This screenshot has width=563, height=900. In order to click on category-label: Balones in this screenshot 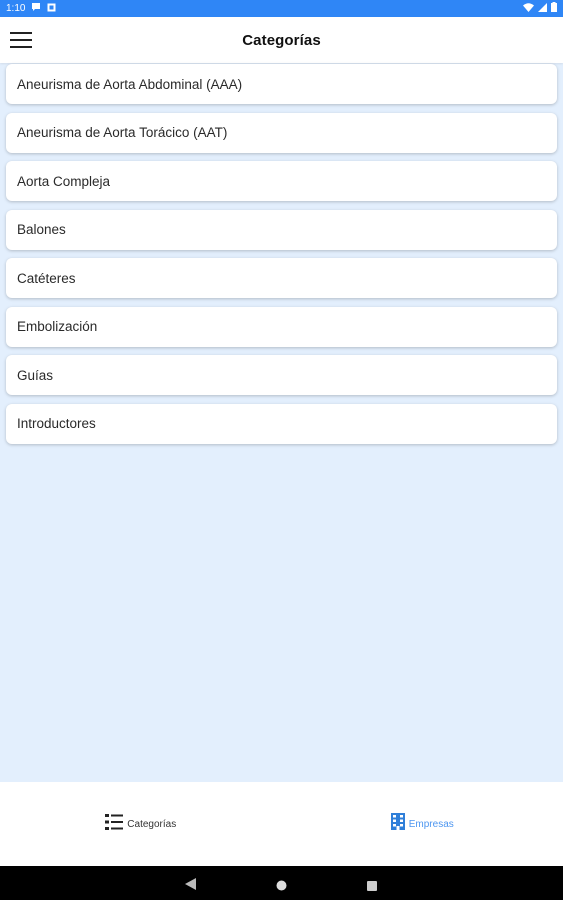, I will do `click(41, 229)`.